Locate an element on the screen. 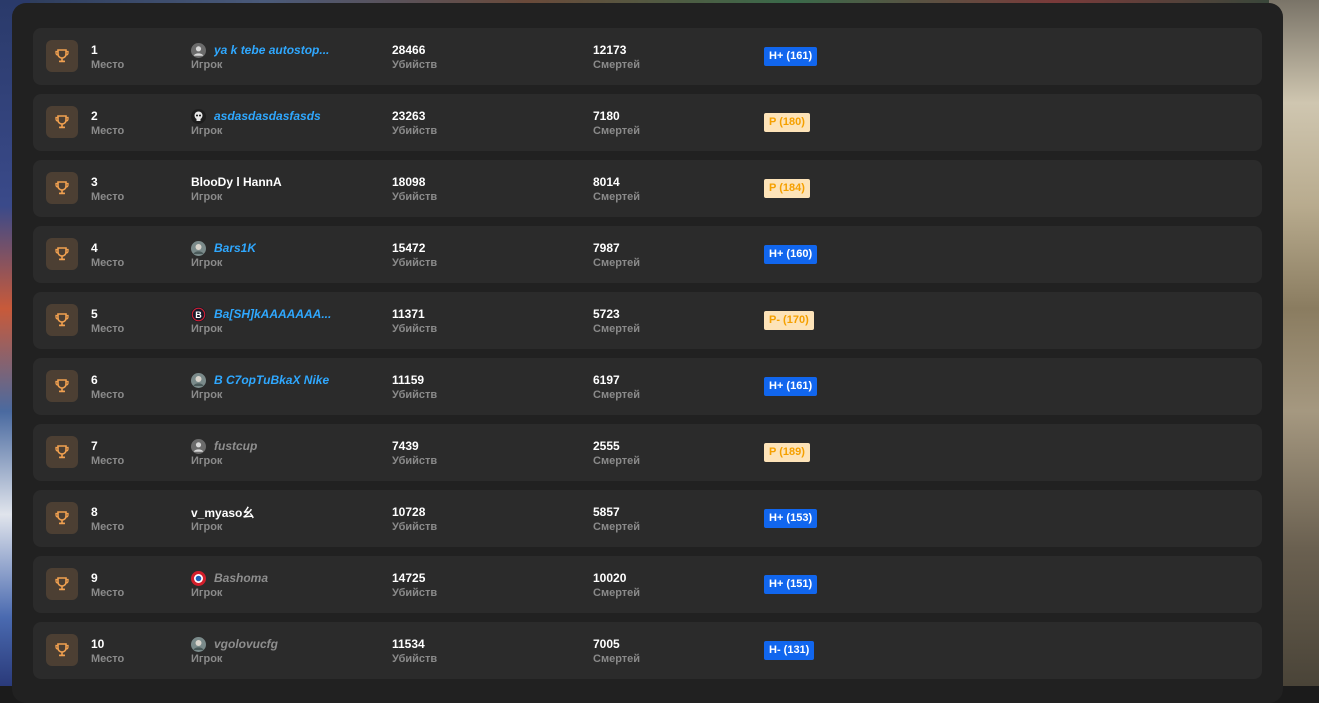 Image resolution: width=1319 pixels, height=703 pixels. player-name-link: v_myaso幺 is located at coordinates (223, 512).